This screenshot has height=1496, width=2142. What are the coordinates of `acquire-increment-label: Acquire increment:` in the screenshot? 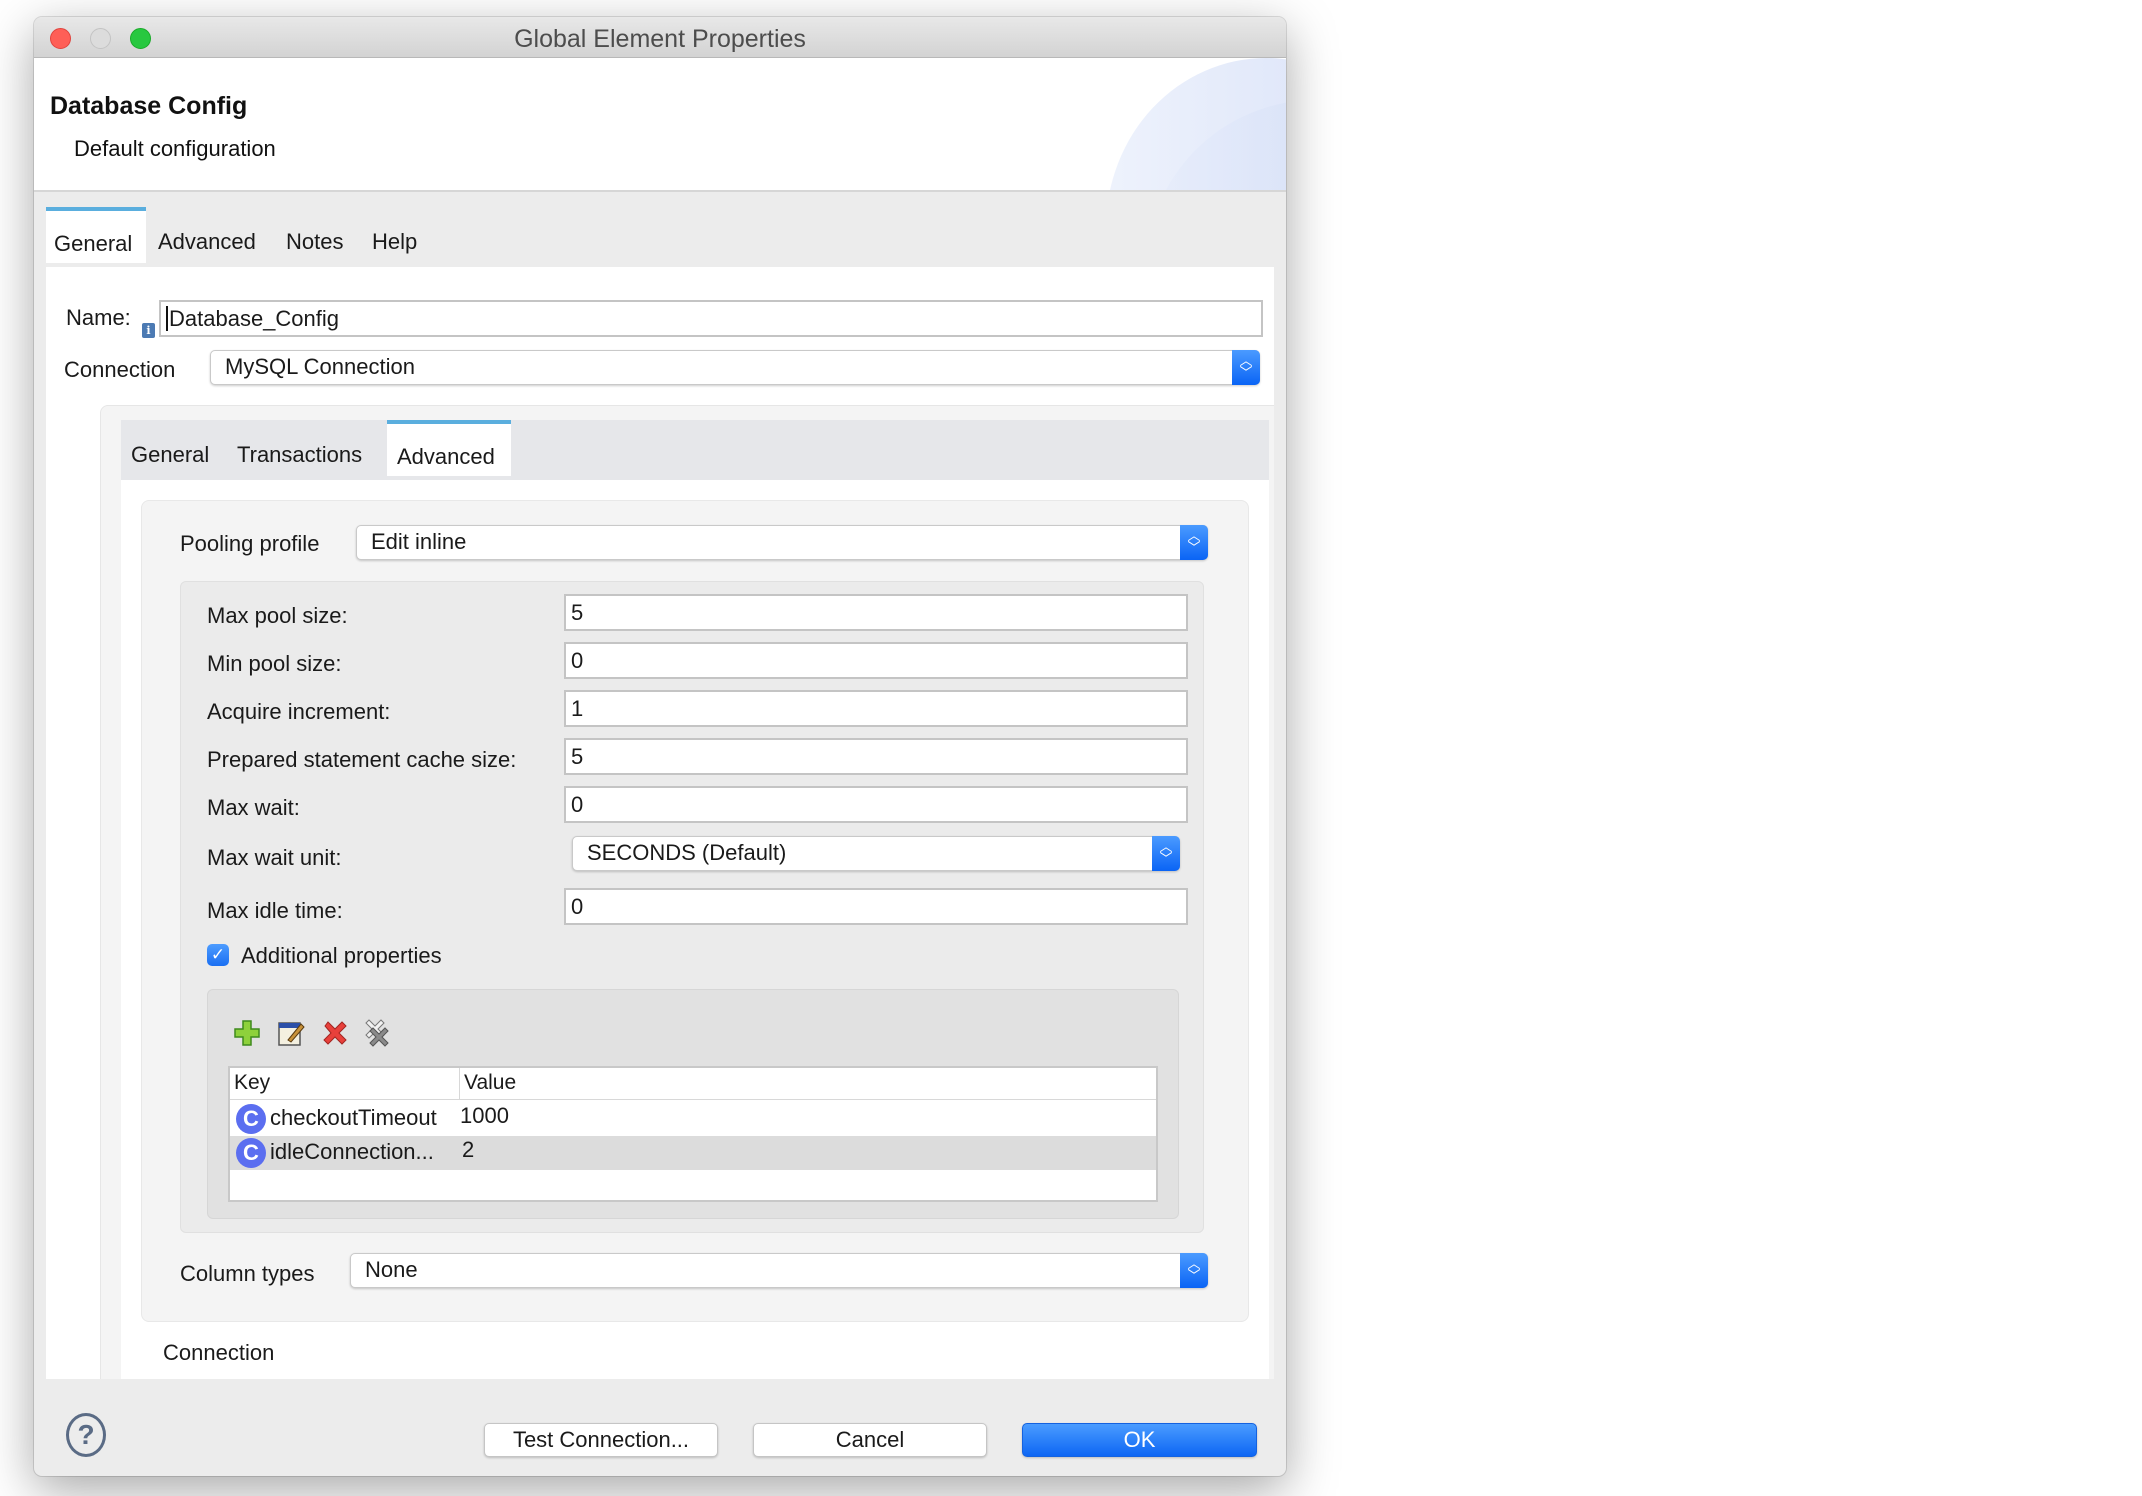 It's located at (299, 711).